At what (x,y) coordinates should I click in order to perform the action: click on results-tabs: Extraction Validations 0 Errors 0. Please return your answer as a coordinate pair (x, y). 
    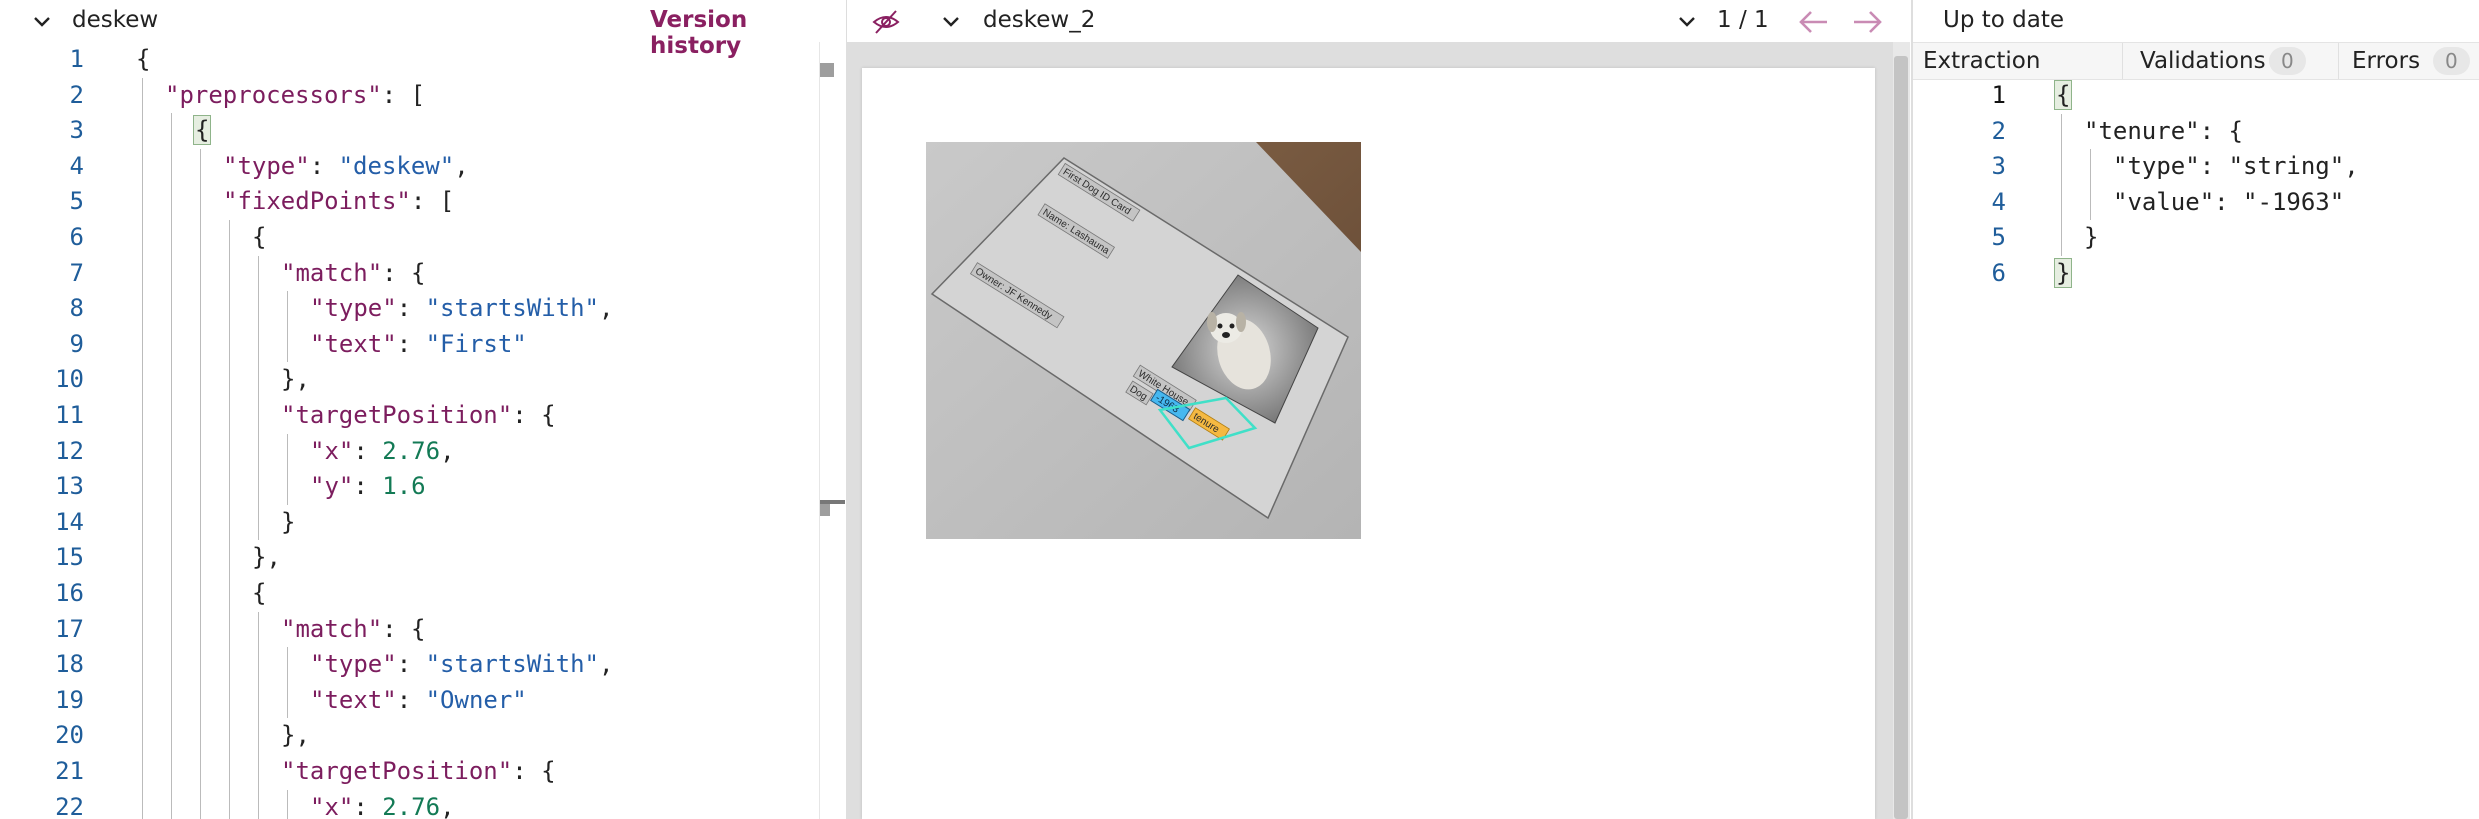
    Looking at the image, I should click on (2196, 61).